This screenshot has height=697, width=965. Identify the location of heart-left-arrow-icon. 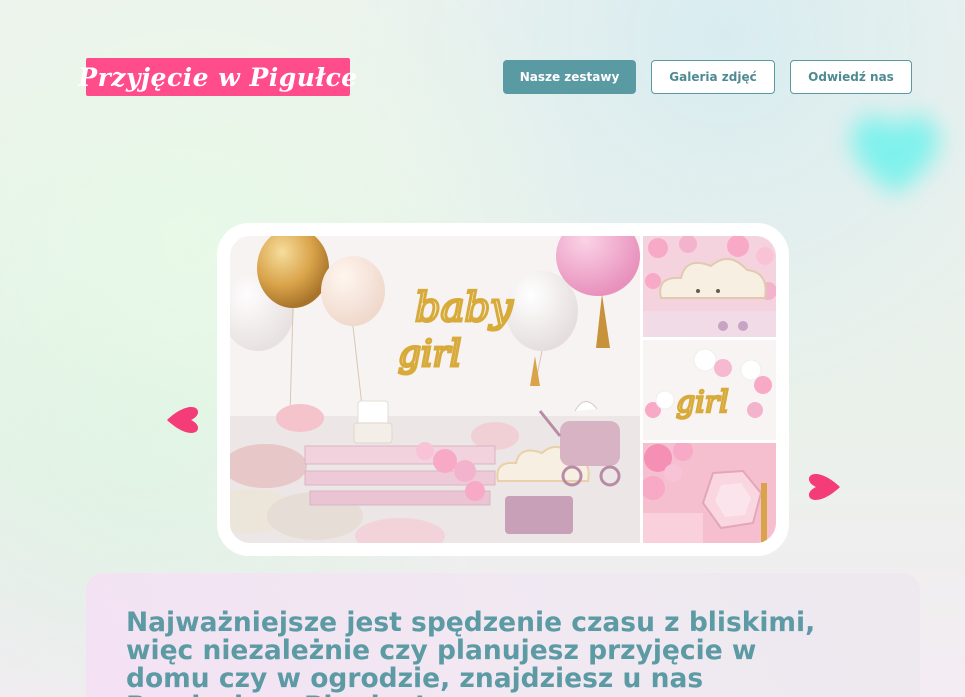
(183, 420).